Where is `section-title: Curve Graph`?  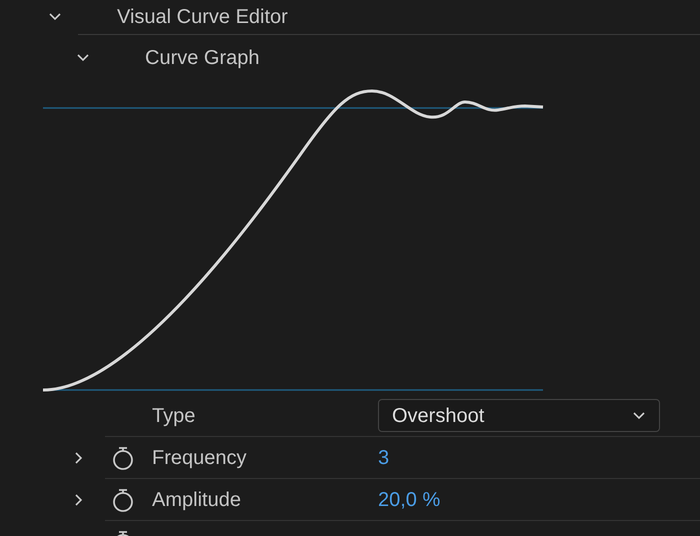
section-title: Curve Graph is located at coordinates (202, 58).